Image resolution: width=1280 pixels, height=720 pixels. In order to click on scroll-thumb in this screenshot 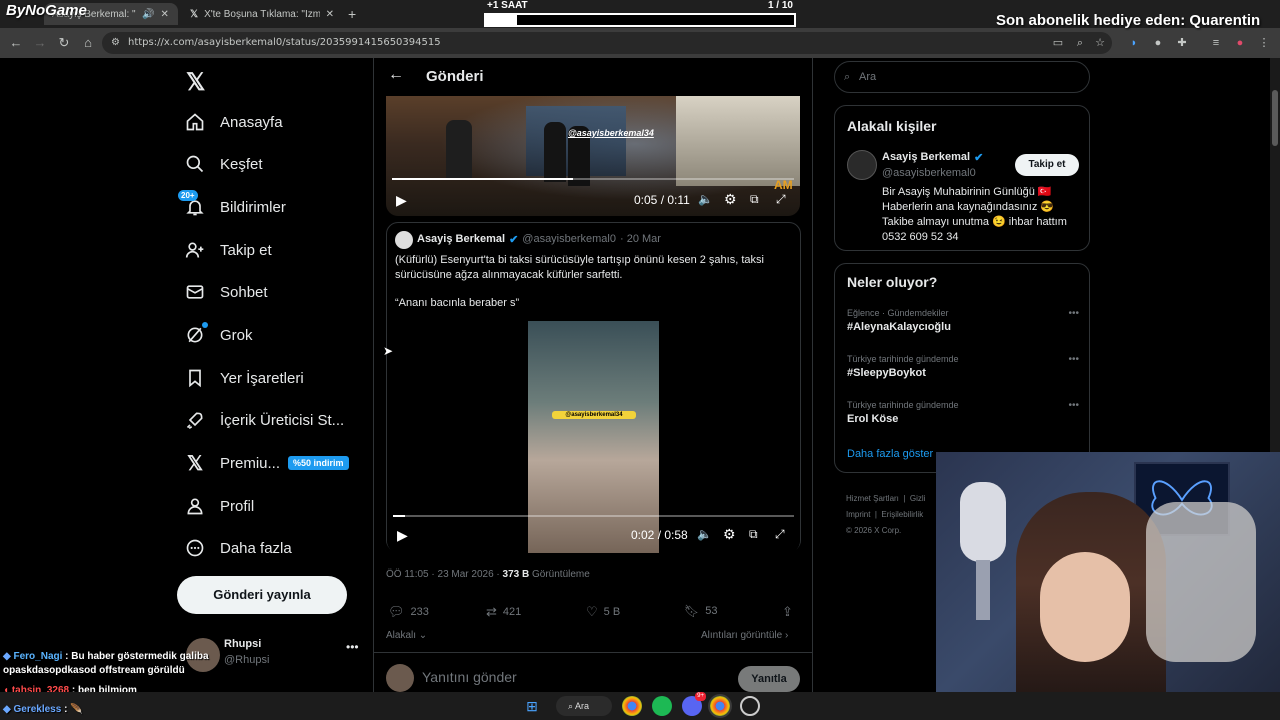, I will do `click(1275, 118)`.